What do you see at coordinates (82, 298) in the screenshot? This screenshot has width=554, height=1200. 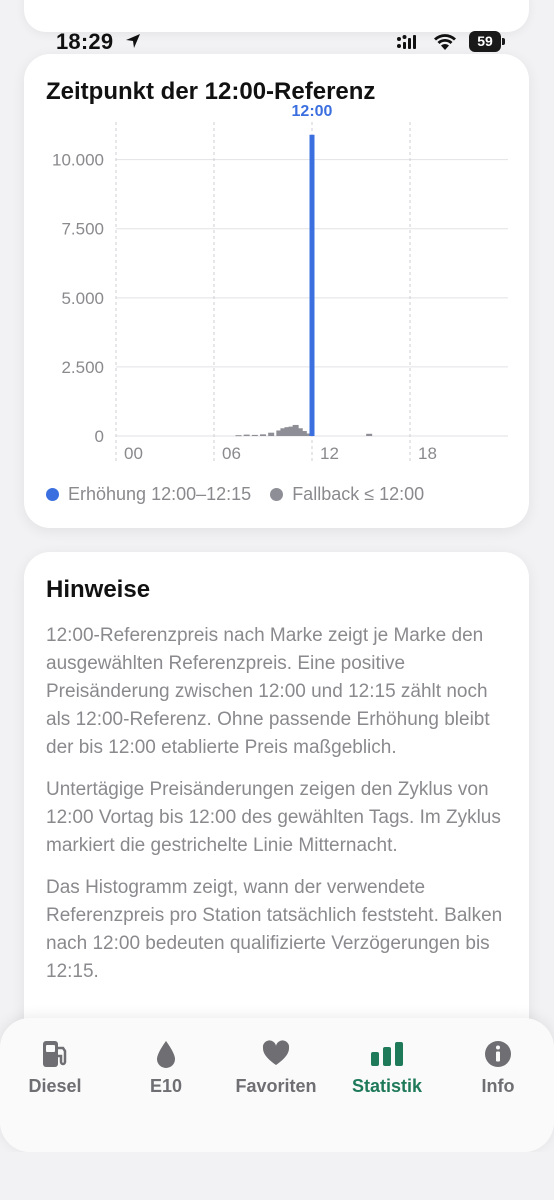 I see `y-tick-label: 5.000` at bounding box center [82, 298].